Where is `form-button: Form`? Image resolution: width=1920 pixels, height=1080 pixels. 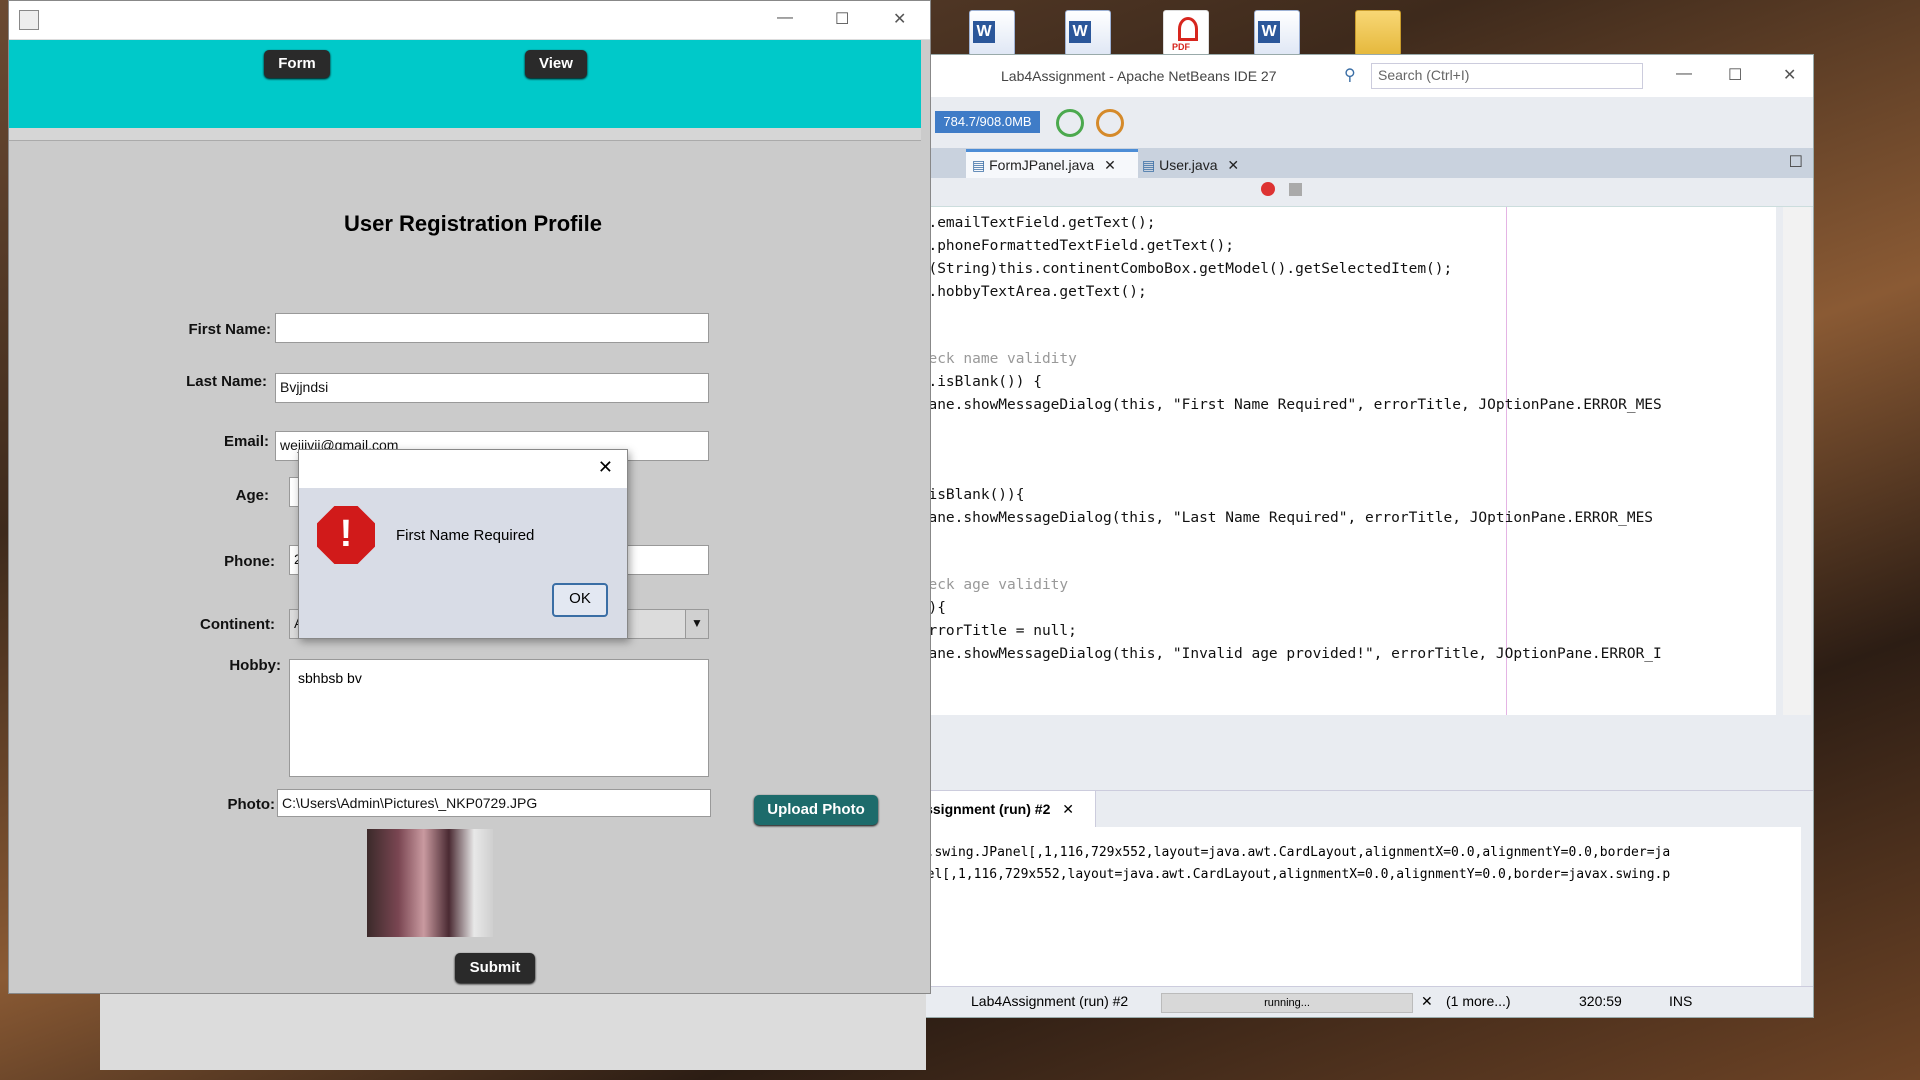 form-button: Form is located at coordinates (297, 64).